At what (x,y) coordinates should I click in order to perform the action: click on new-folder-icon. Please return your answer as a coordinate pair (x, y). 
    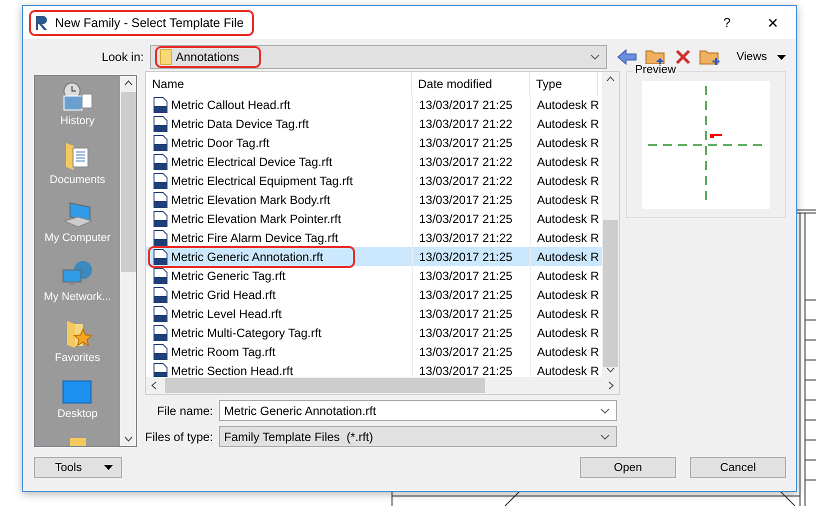
    Looking at the image, I should click on (709, 57).